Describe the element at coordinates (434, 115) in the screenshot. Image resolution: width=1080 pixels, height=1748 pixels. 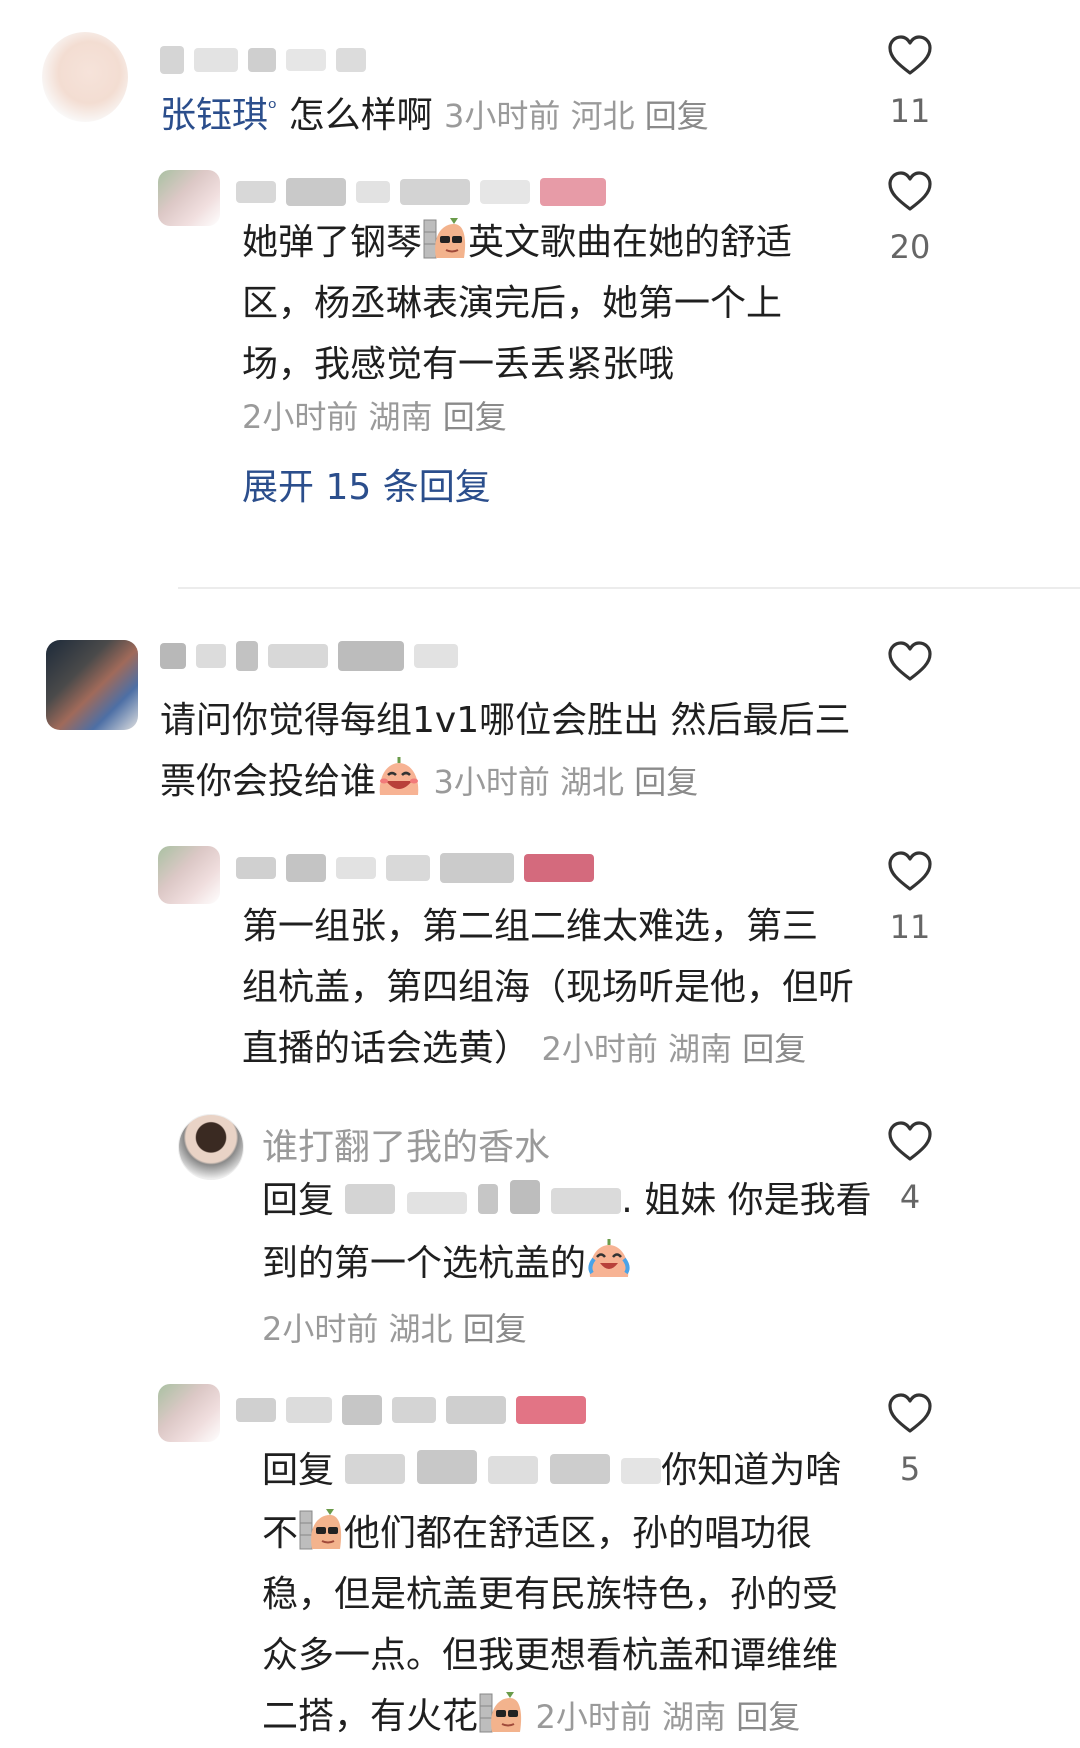
I see `comment-text: 张钰琪ᵒ 怎么样啊 3小时前 河北 回复` at that location.